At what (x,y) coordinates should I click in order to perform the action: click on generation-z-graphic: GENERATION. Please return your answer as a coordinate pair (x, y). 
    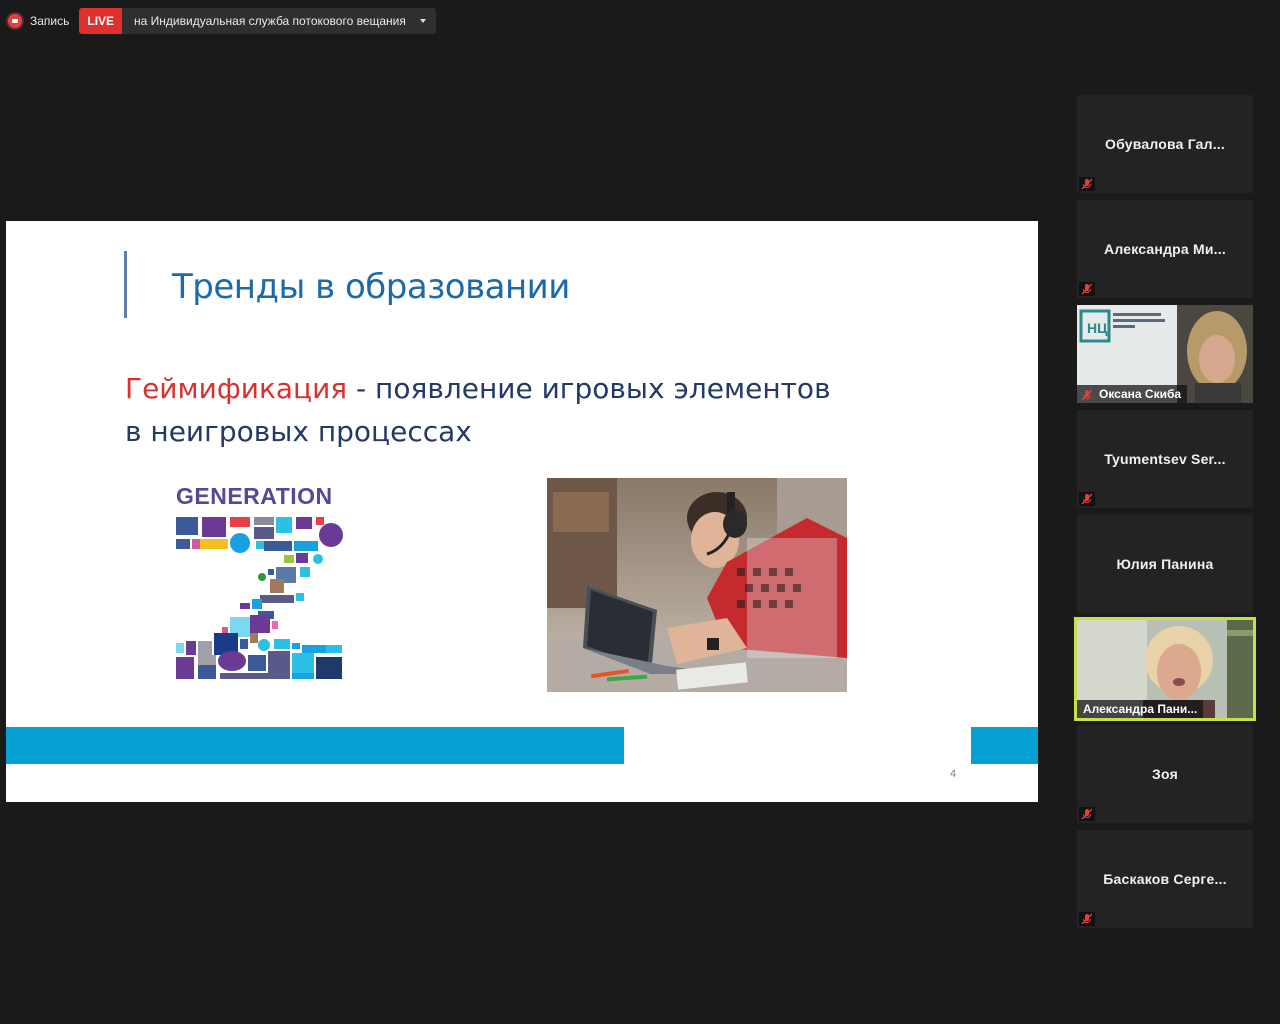
    Looking at the image, I should click on (261, 581).